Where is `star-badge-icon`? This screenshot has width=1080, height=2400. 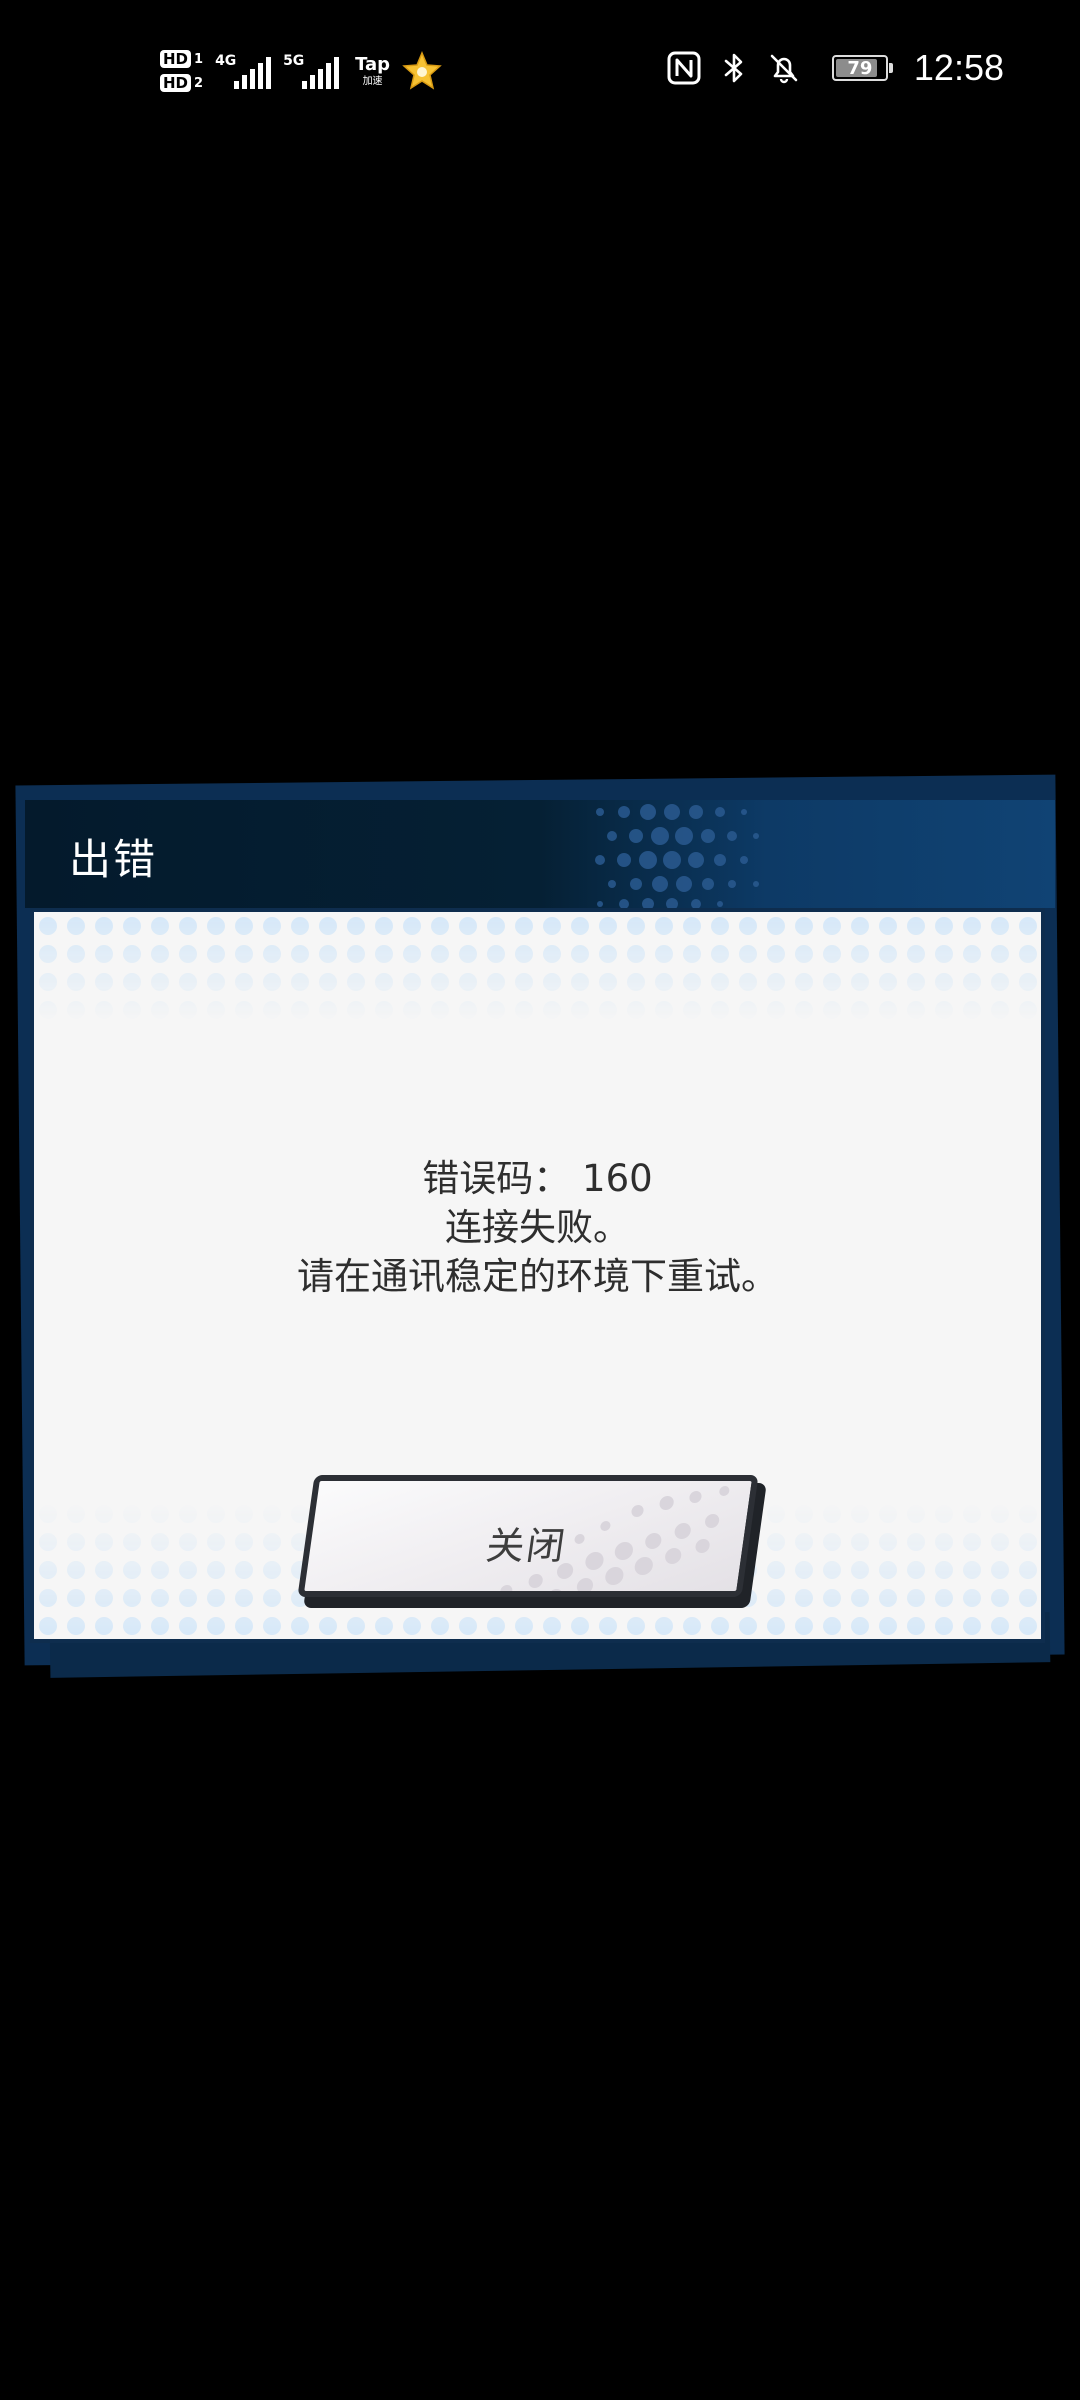
star-badge-icon is located at coordinates (422, 70).